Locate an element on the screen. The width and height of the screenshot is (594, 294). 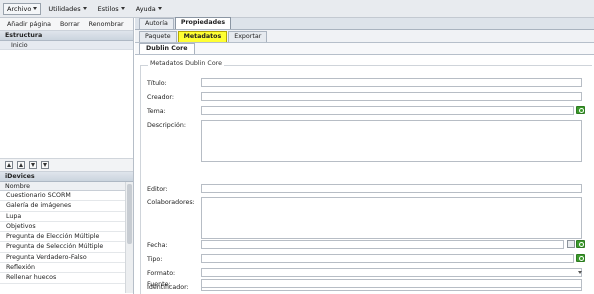
idevices-column-header: Nombre is located at coordinates (62, 186).